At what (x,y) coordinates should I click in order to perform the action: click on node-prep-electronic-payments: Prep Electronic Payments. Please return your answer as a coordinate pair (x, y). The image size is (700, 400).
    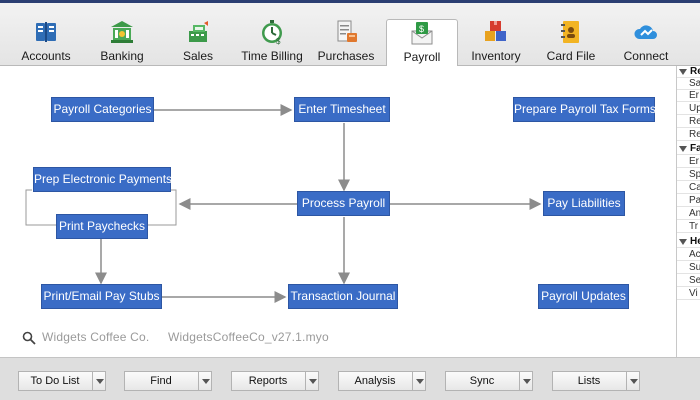
    Looking at the image, I should click on (102, 179).